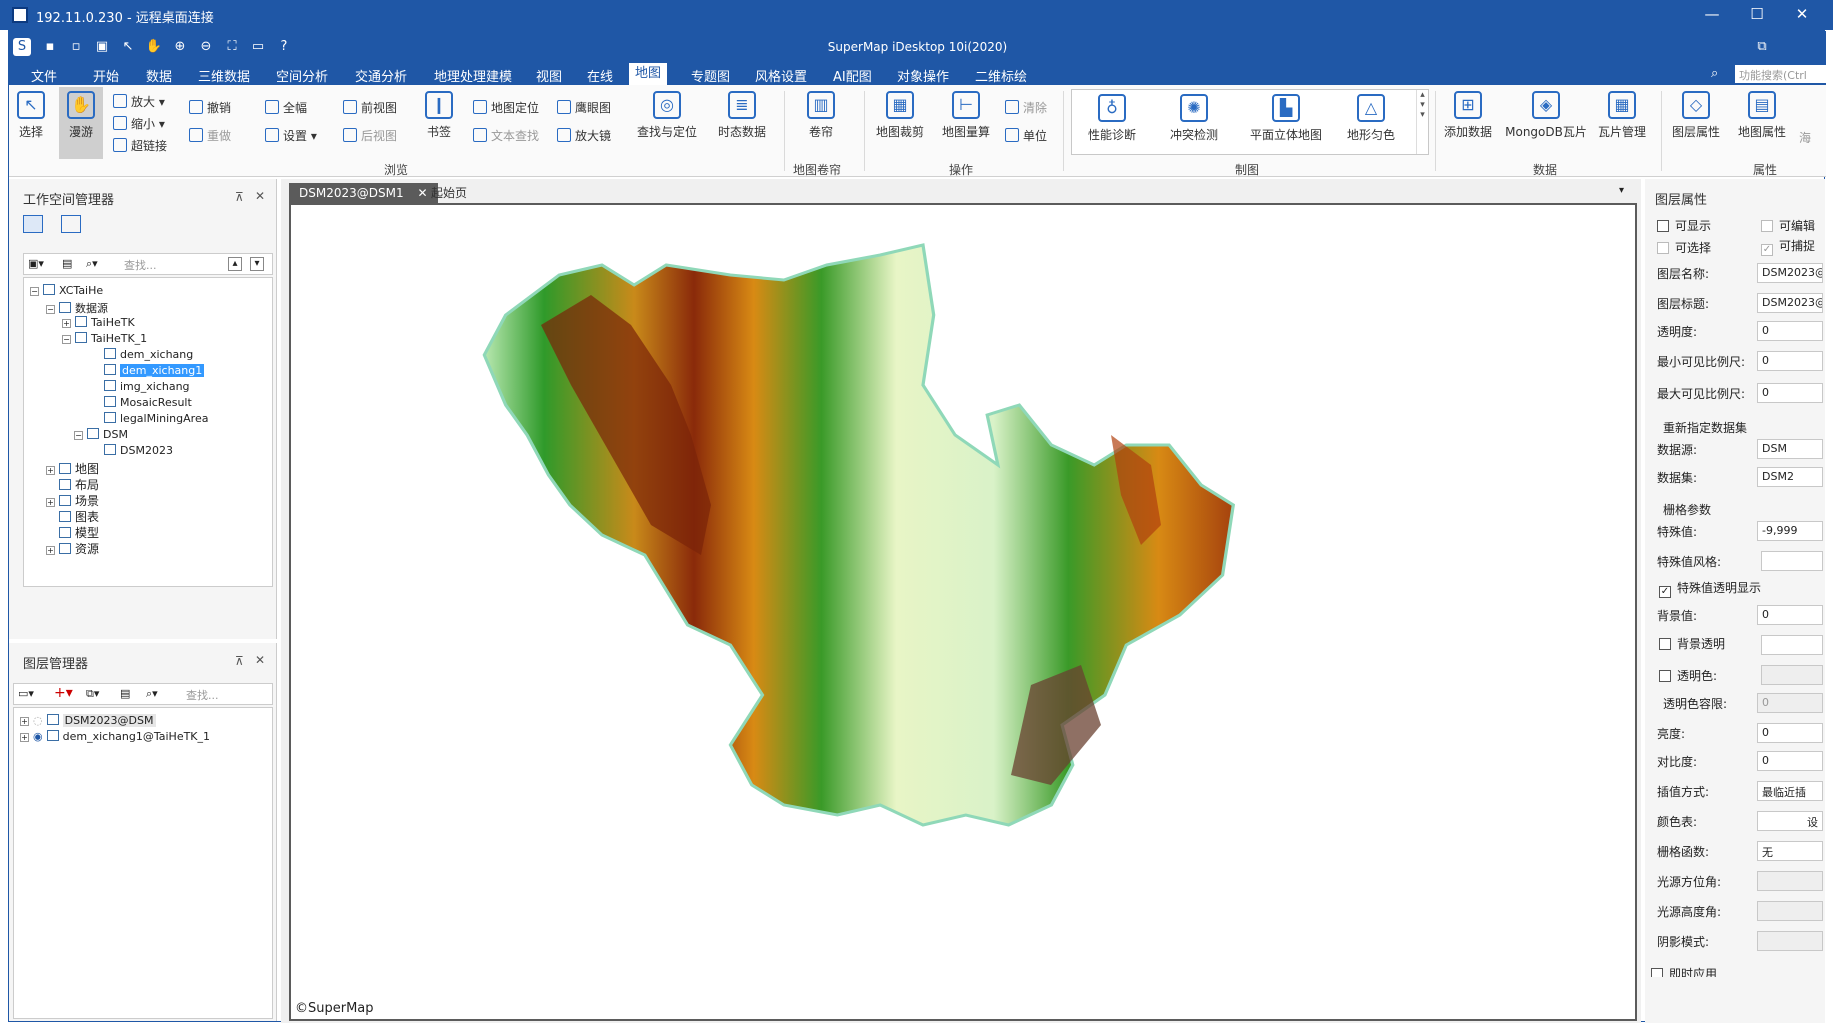  Describe the element at coordinates (72, 532) in the screenshot. I see `tree-node-models: +模型` at that location.